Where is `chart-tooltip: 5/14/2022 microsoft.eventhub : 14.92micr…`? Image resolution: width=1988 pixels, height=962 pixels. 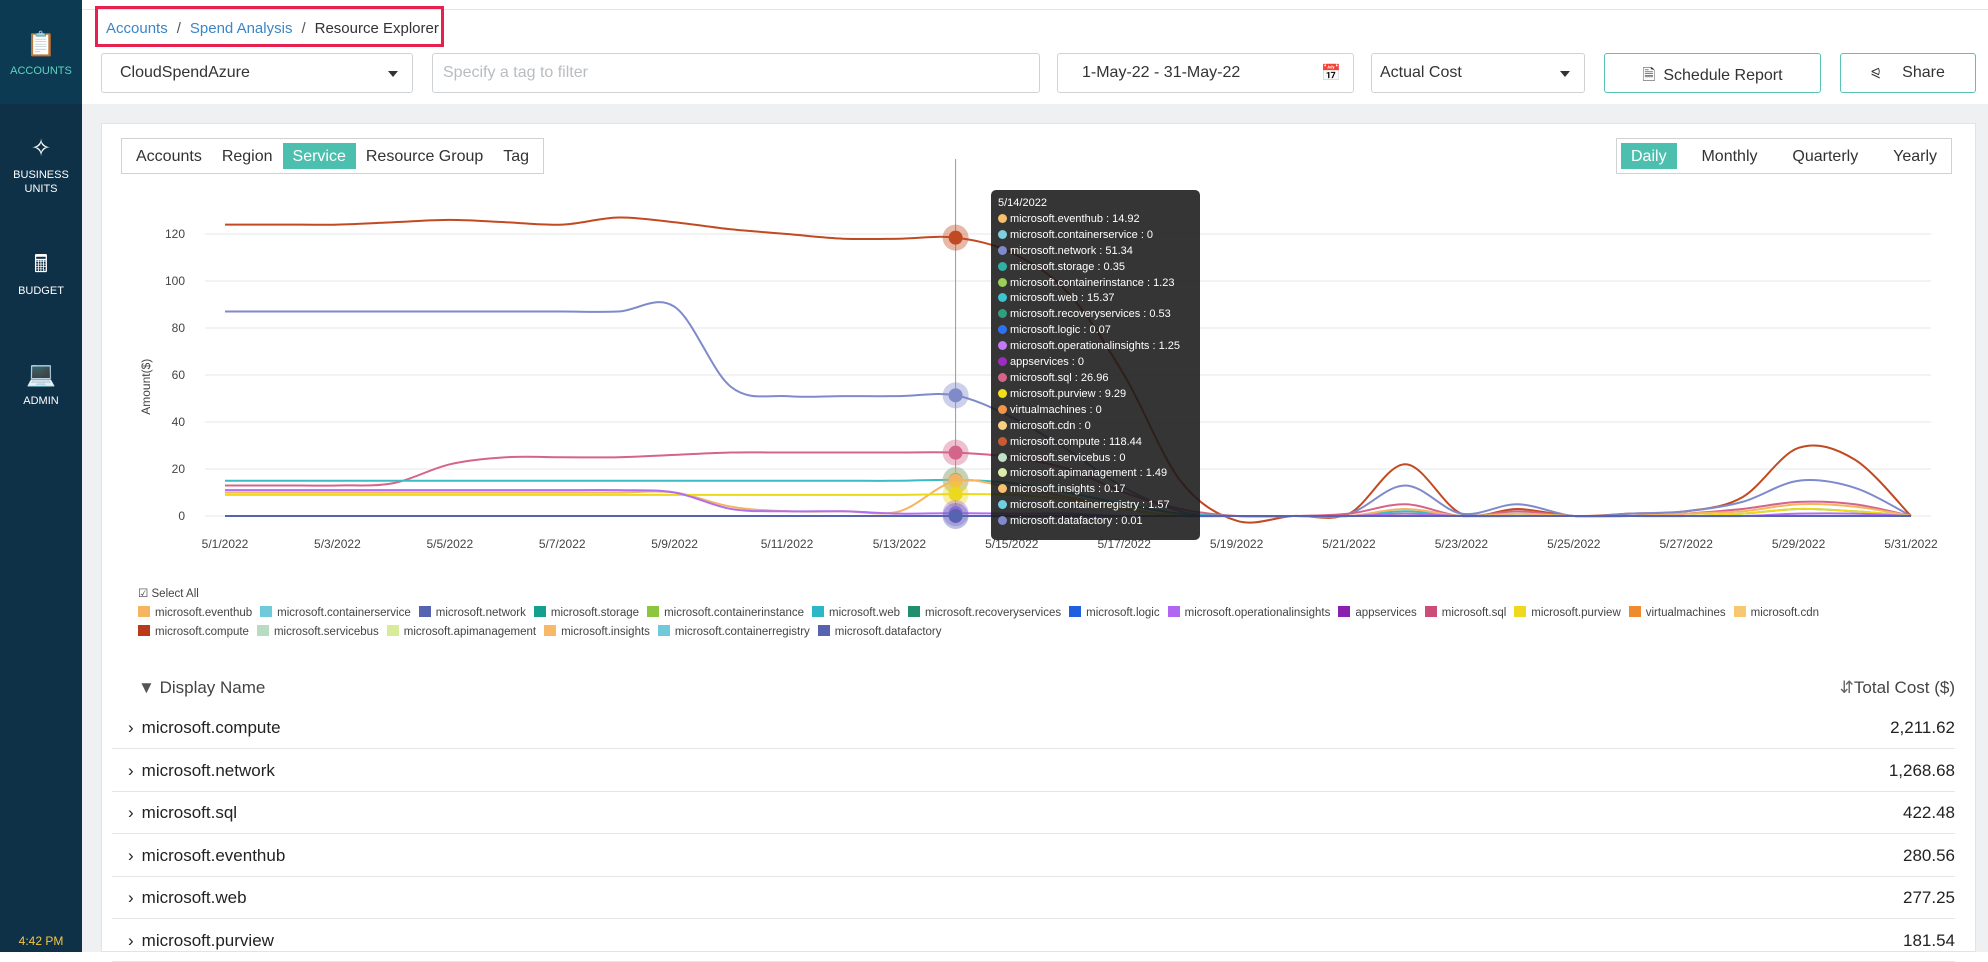
chart-tooltip: 5/14/2022 microsoft.eventhub : 14.92micr… is located at coordinates (1095, 365).